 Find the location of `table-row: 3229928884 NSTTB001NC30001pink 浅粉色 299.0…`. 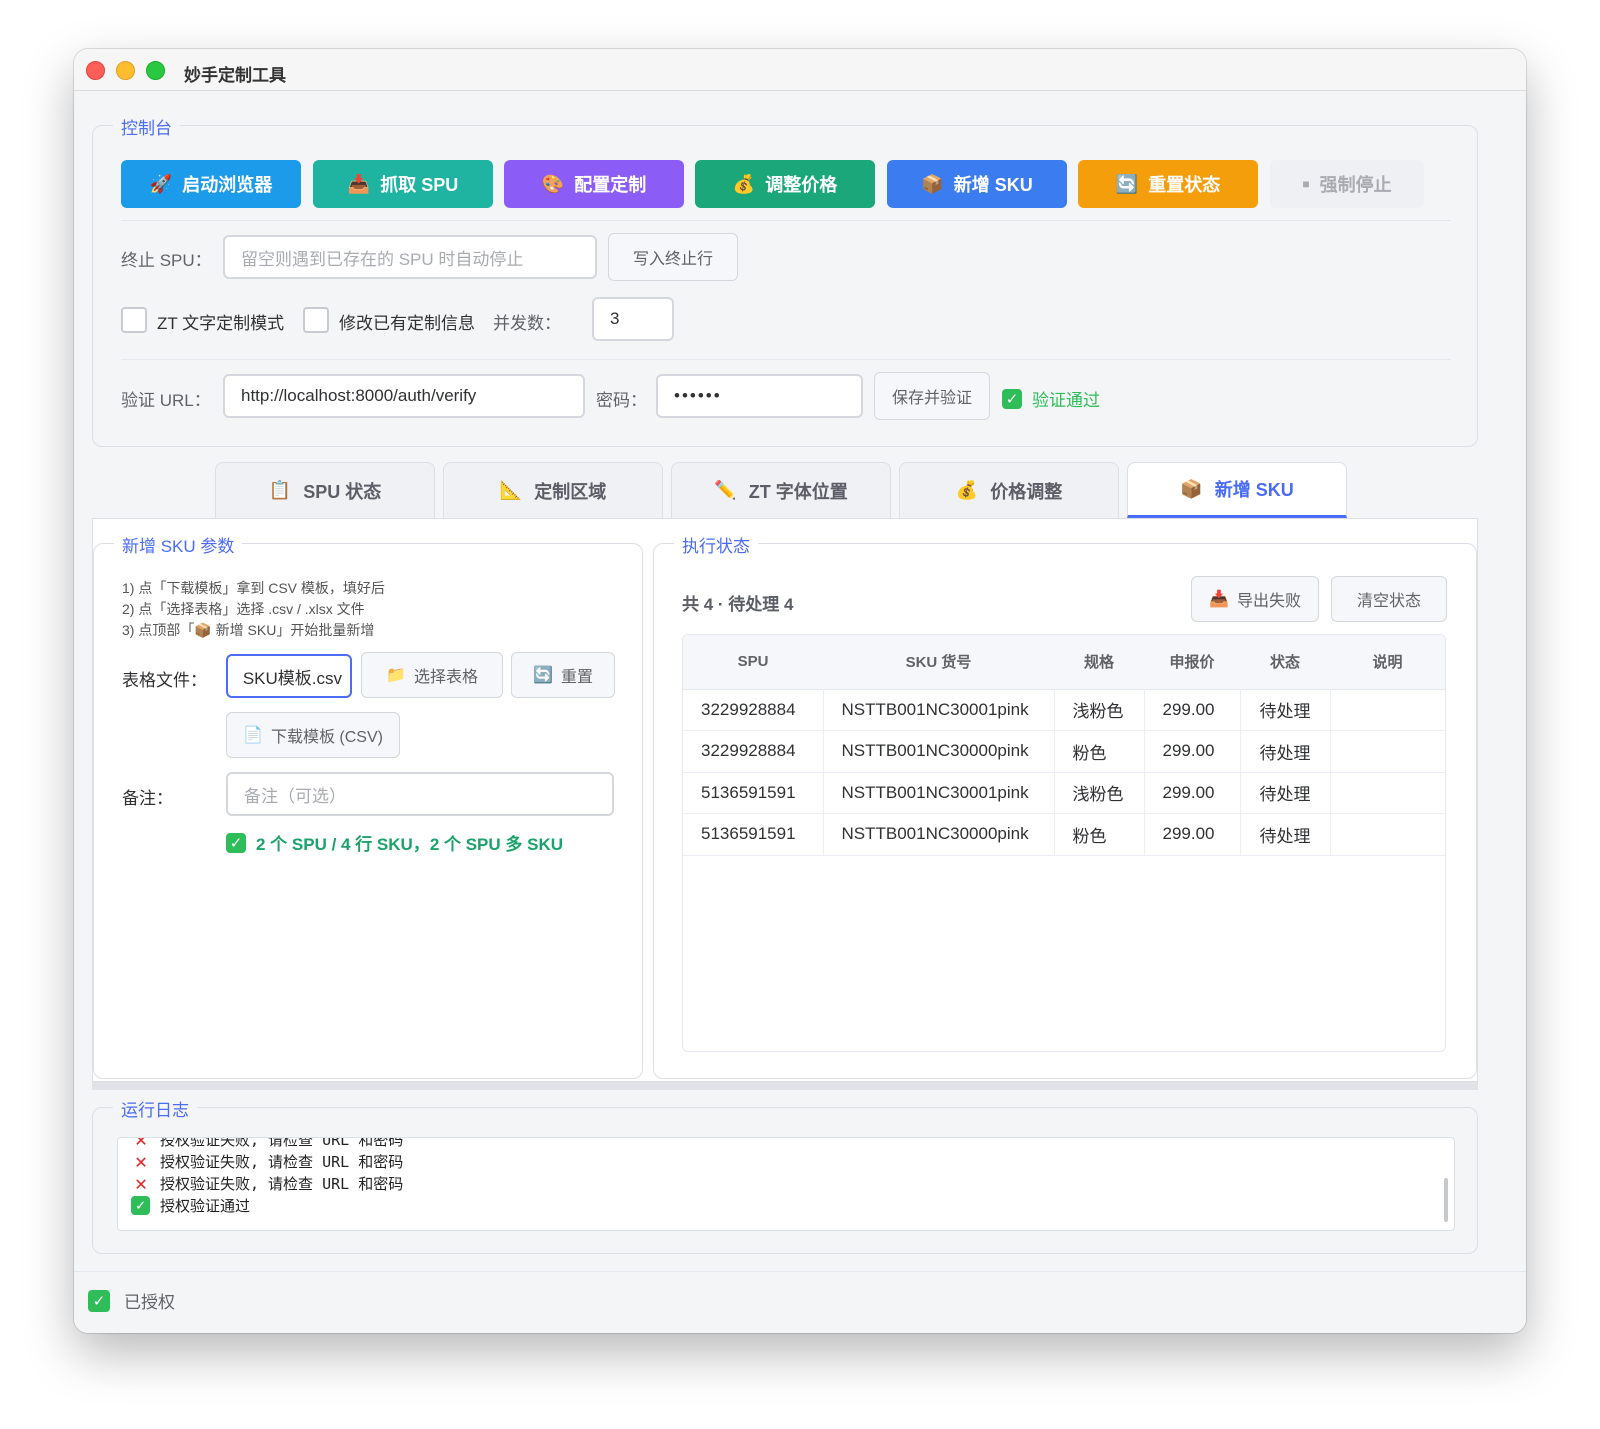

table-row: 3229928884 NSTTB001NC30001pink 浅粉色 299.0… is located at coordinates (1064, 710).